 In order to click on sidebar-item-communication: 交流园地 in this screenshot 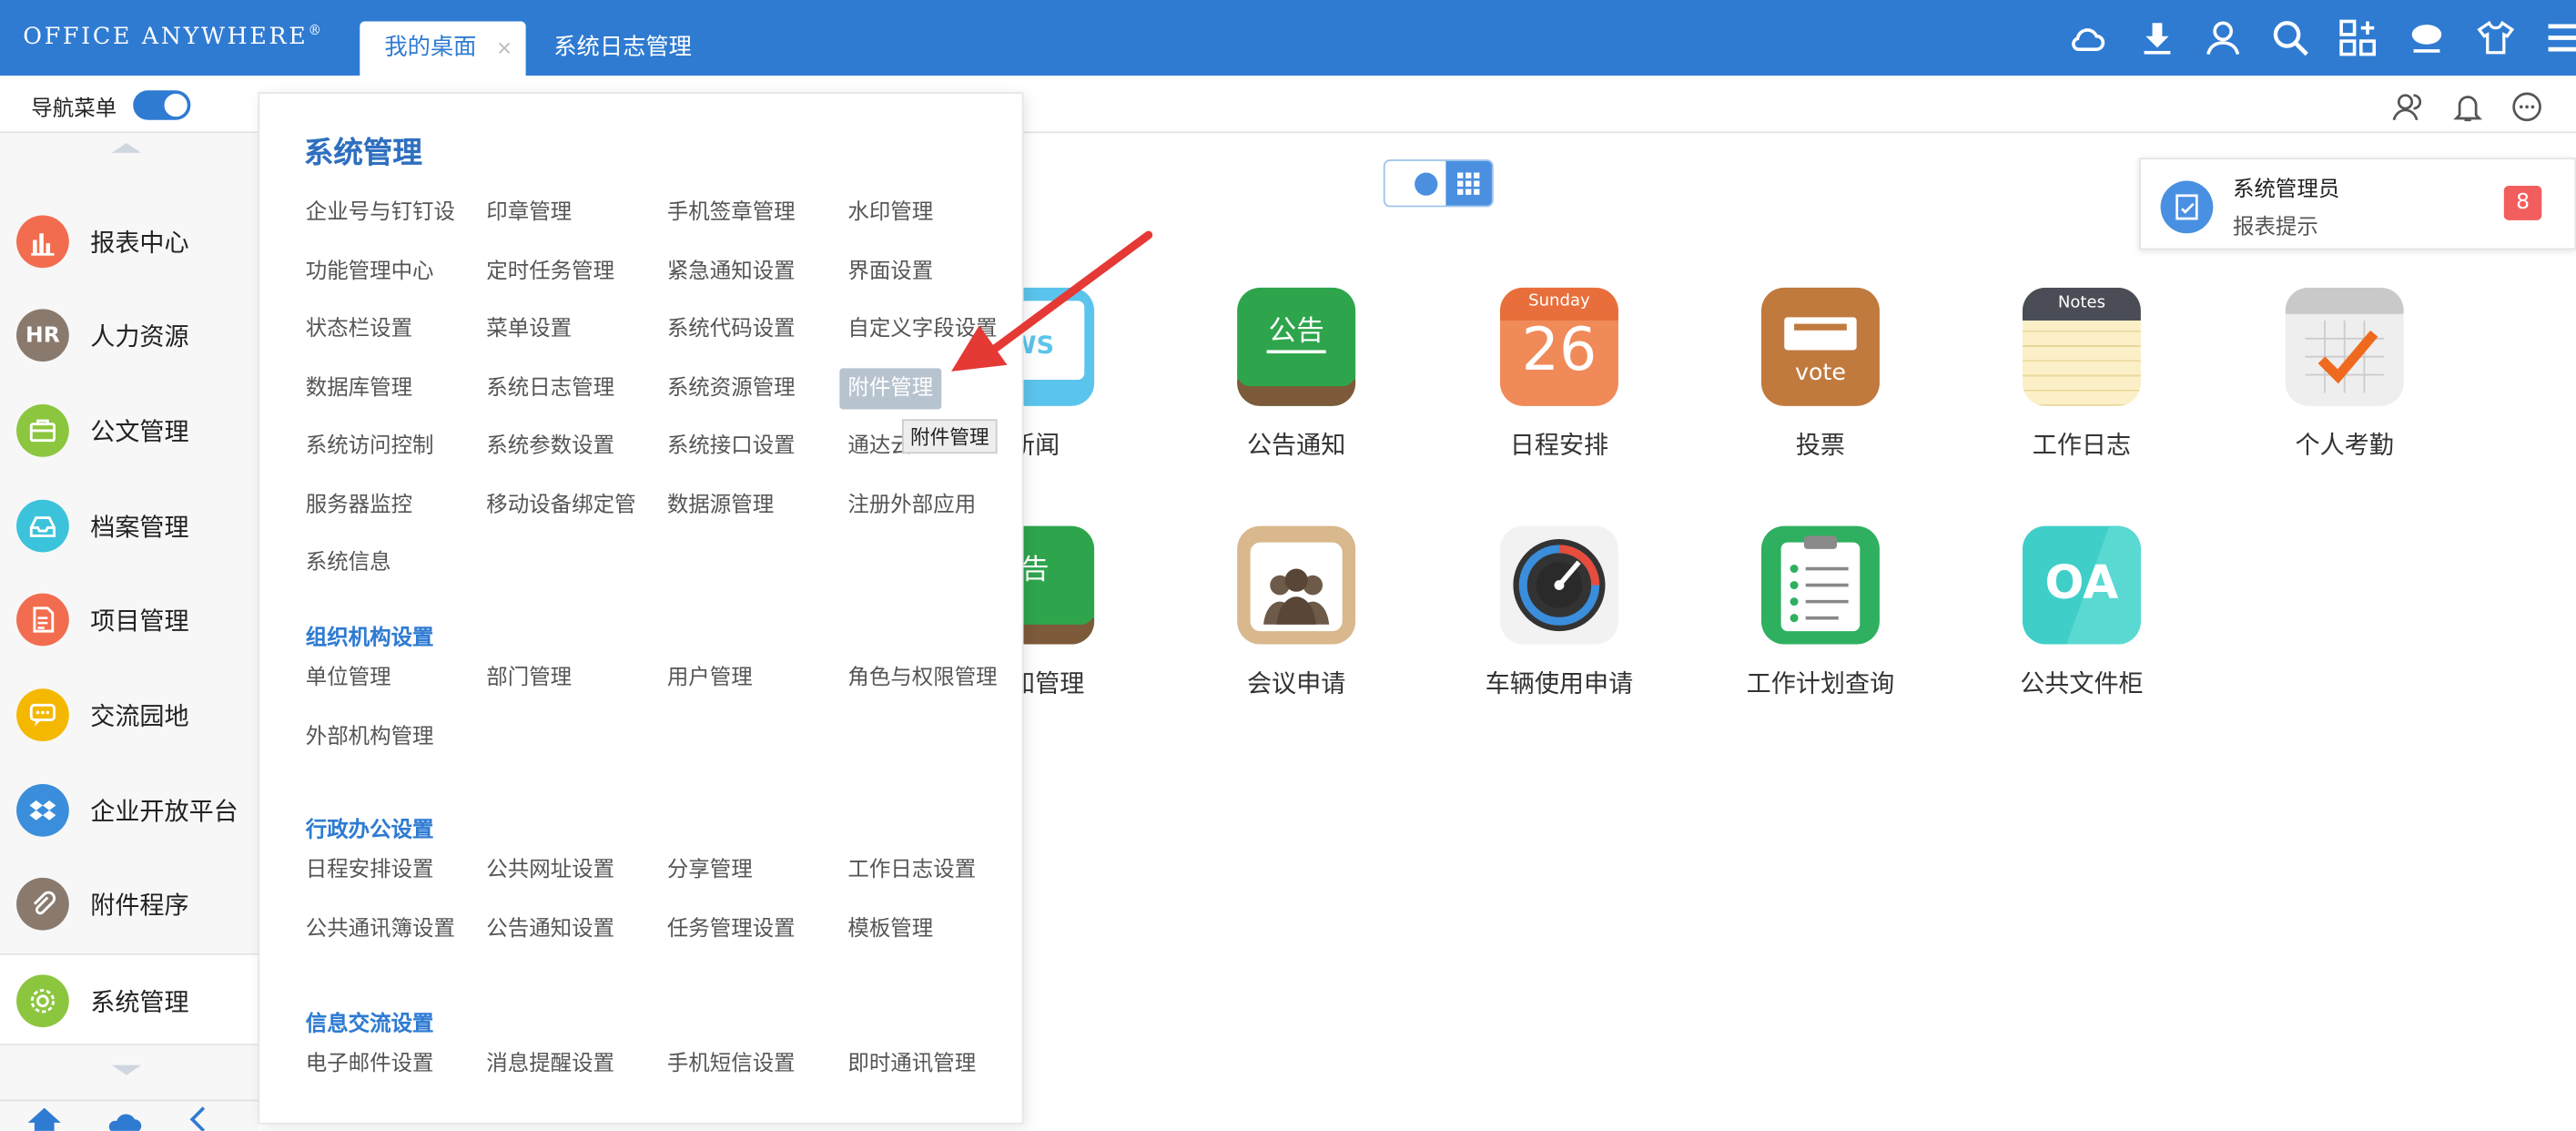, I will do `click(129, 715)`.